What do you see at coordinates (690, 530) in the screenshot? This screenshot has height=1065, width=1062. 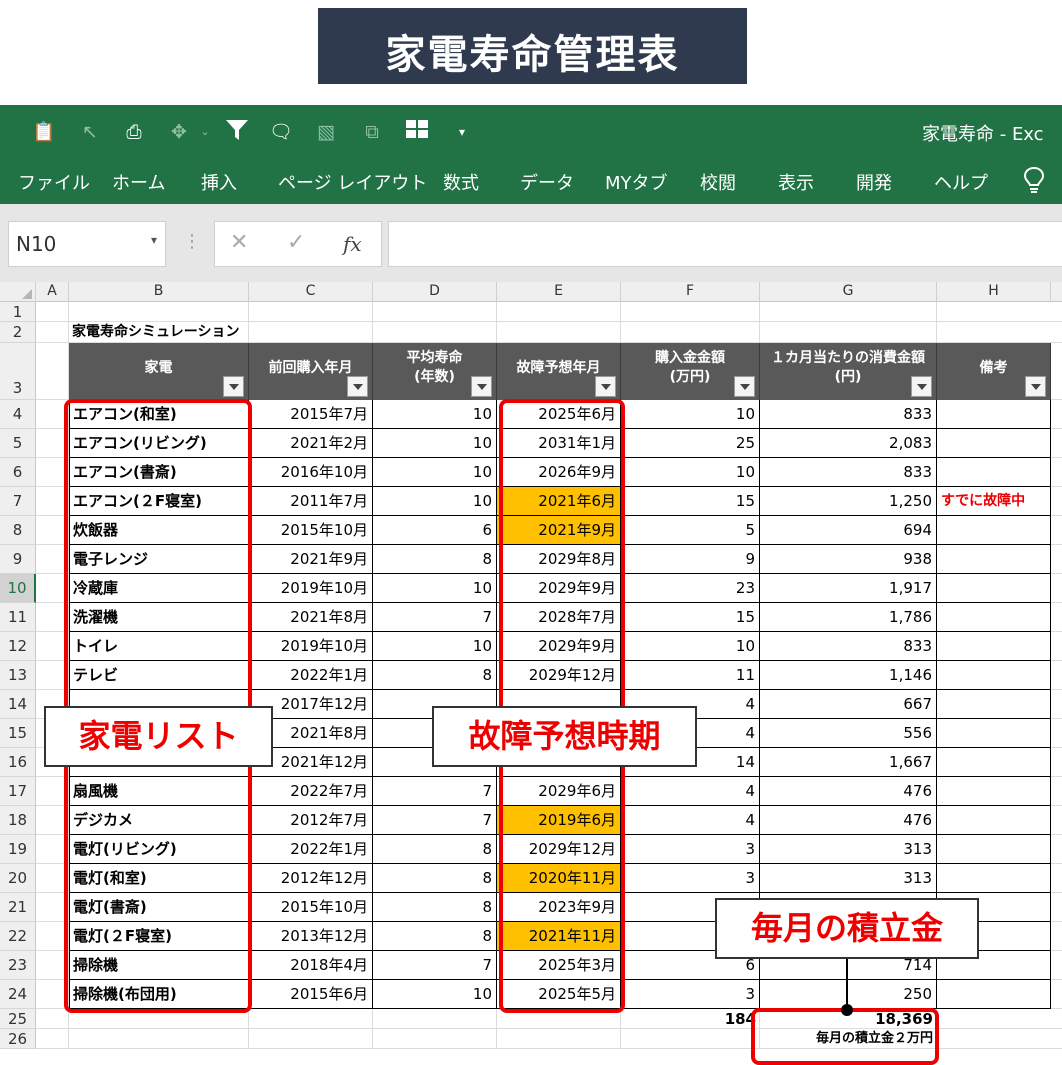 I see `cell-purchase-price: 5` at bounding box center [690, 530].